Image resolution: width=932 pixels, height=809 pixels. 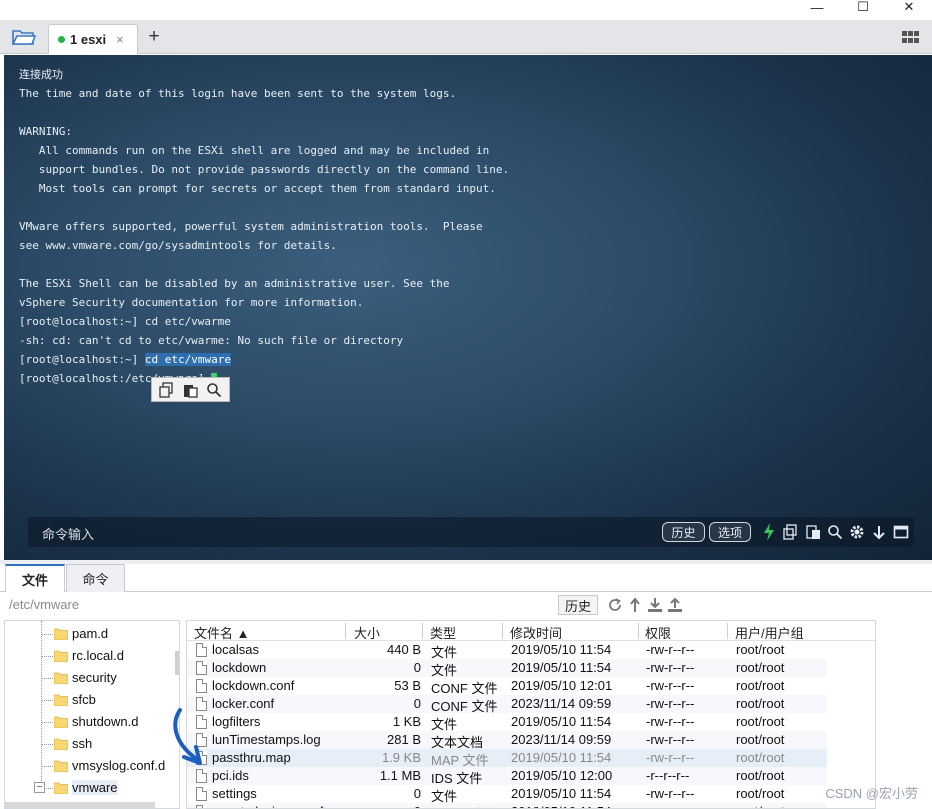 What do you see at coordinates (879, 532) in the screenshot?
I see `arrow-down-icon` at bounding box center [879, 532].